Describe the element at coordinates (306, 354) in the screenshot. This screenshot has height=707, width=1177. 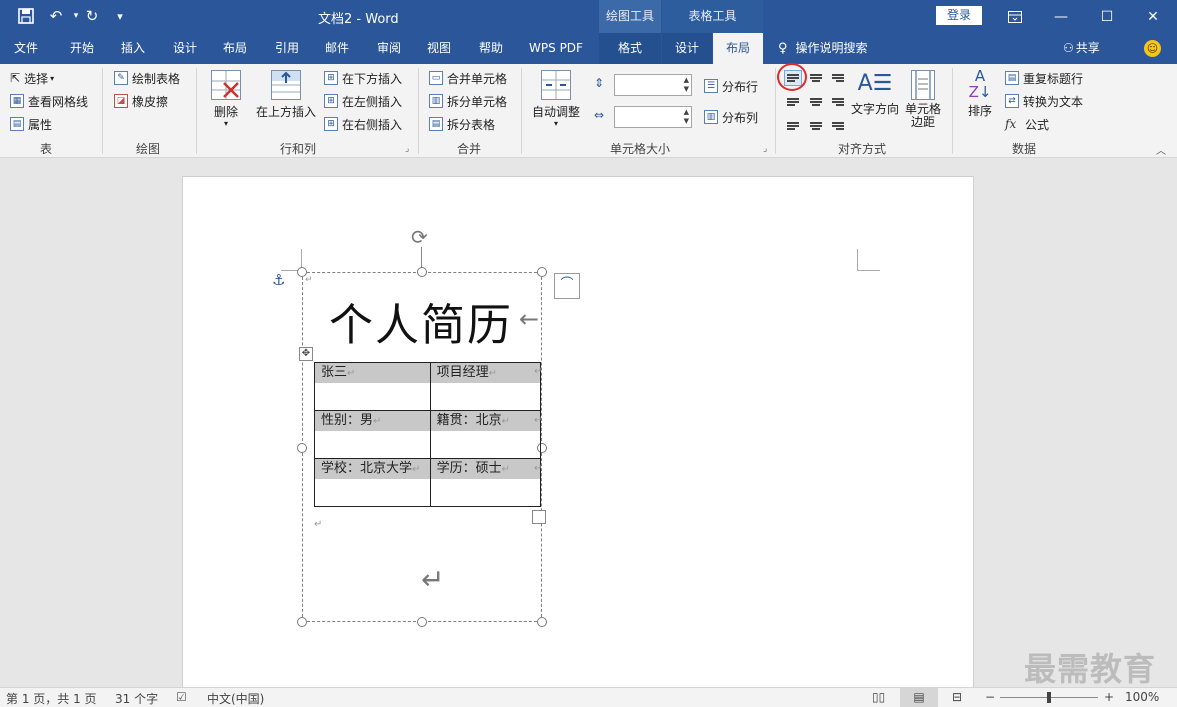
I see `table-move-handle-icon: ✥` at that location.